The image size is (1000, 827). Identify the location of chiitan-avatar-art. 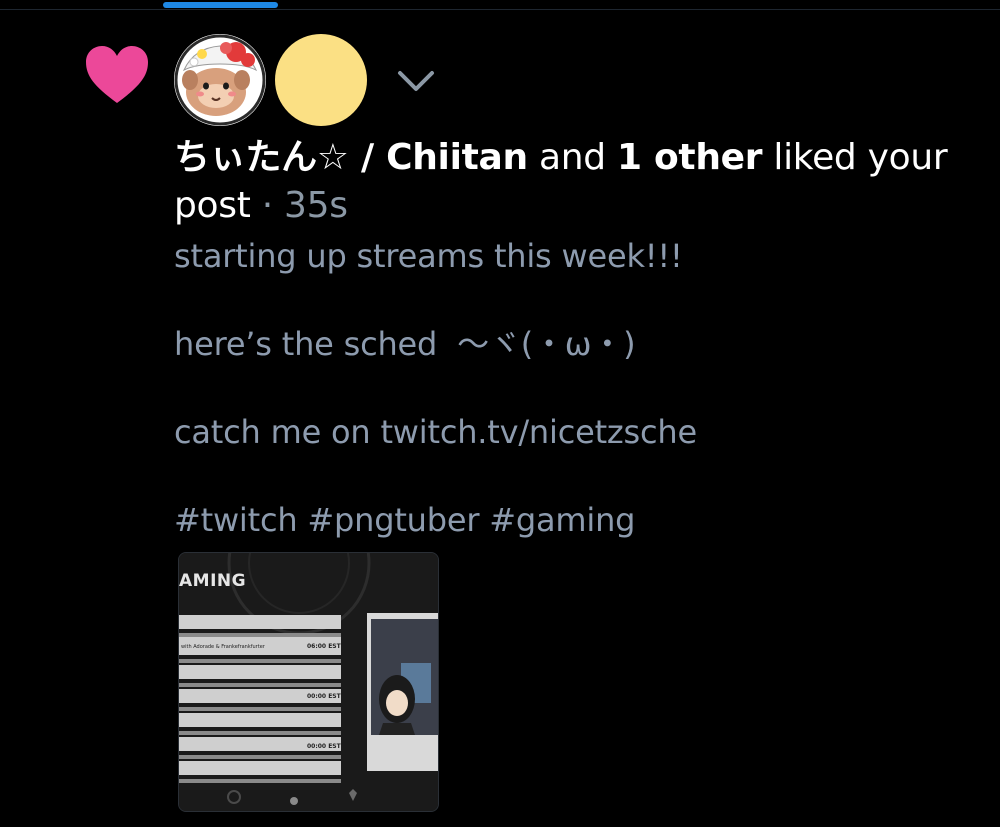
(220, 80).